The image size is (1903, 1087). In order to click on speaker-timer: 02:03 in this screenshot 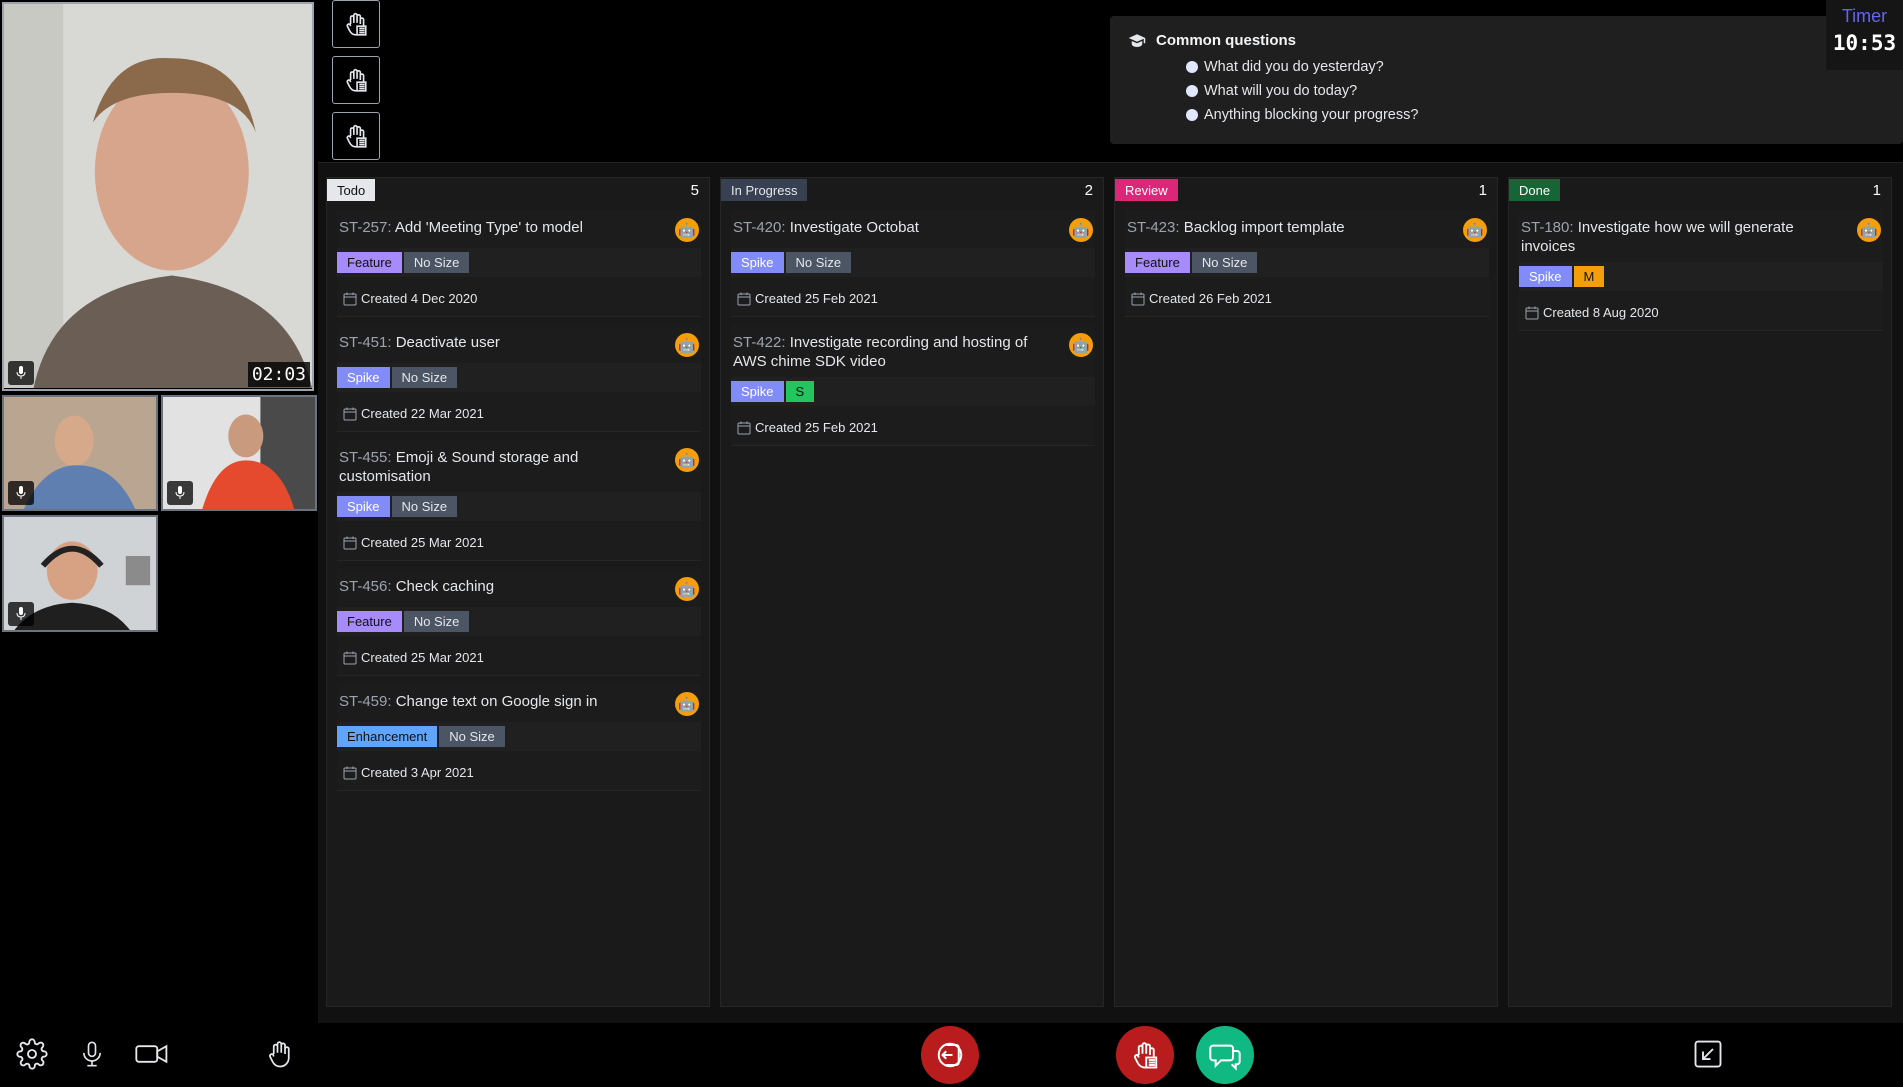, I will do `click(278, 374)`.